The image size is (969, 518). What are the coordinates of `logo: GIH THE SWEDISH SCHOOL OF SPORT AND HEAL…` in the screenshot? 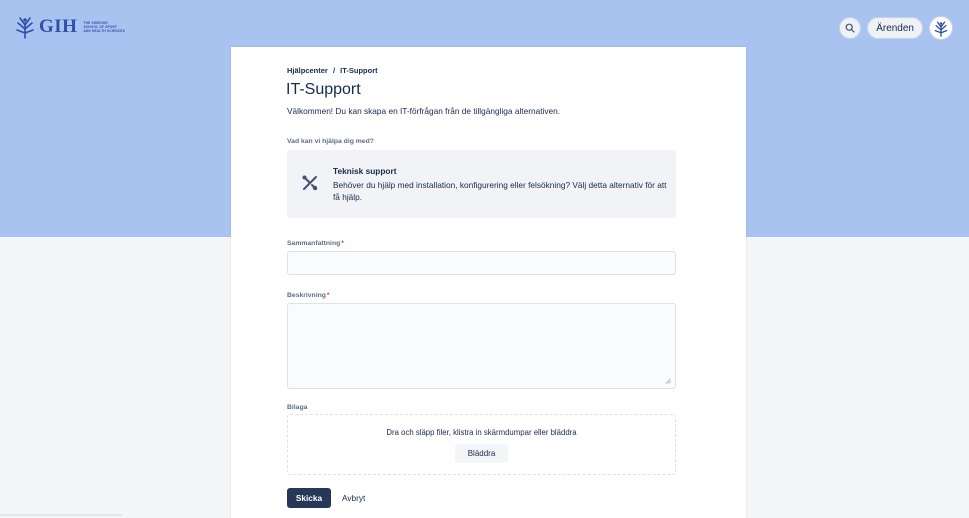 It's located at (69, 27).